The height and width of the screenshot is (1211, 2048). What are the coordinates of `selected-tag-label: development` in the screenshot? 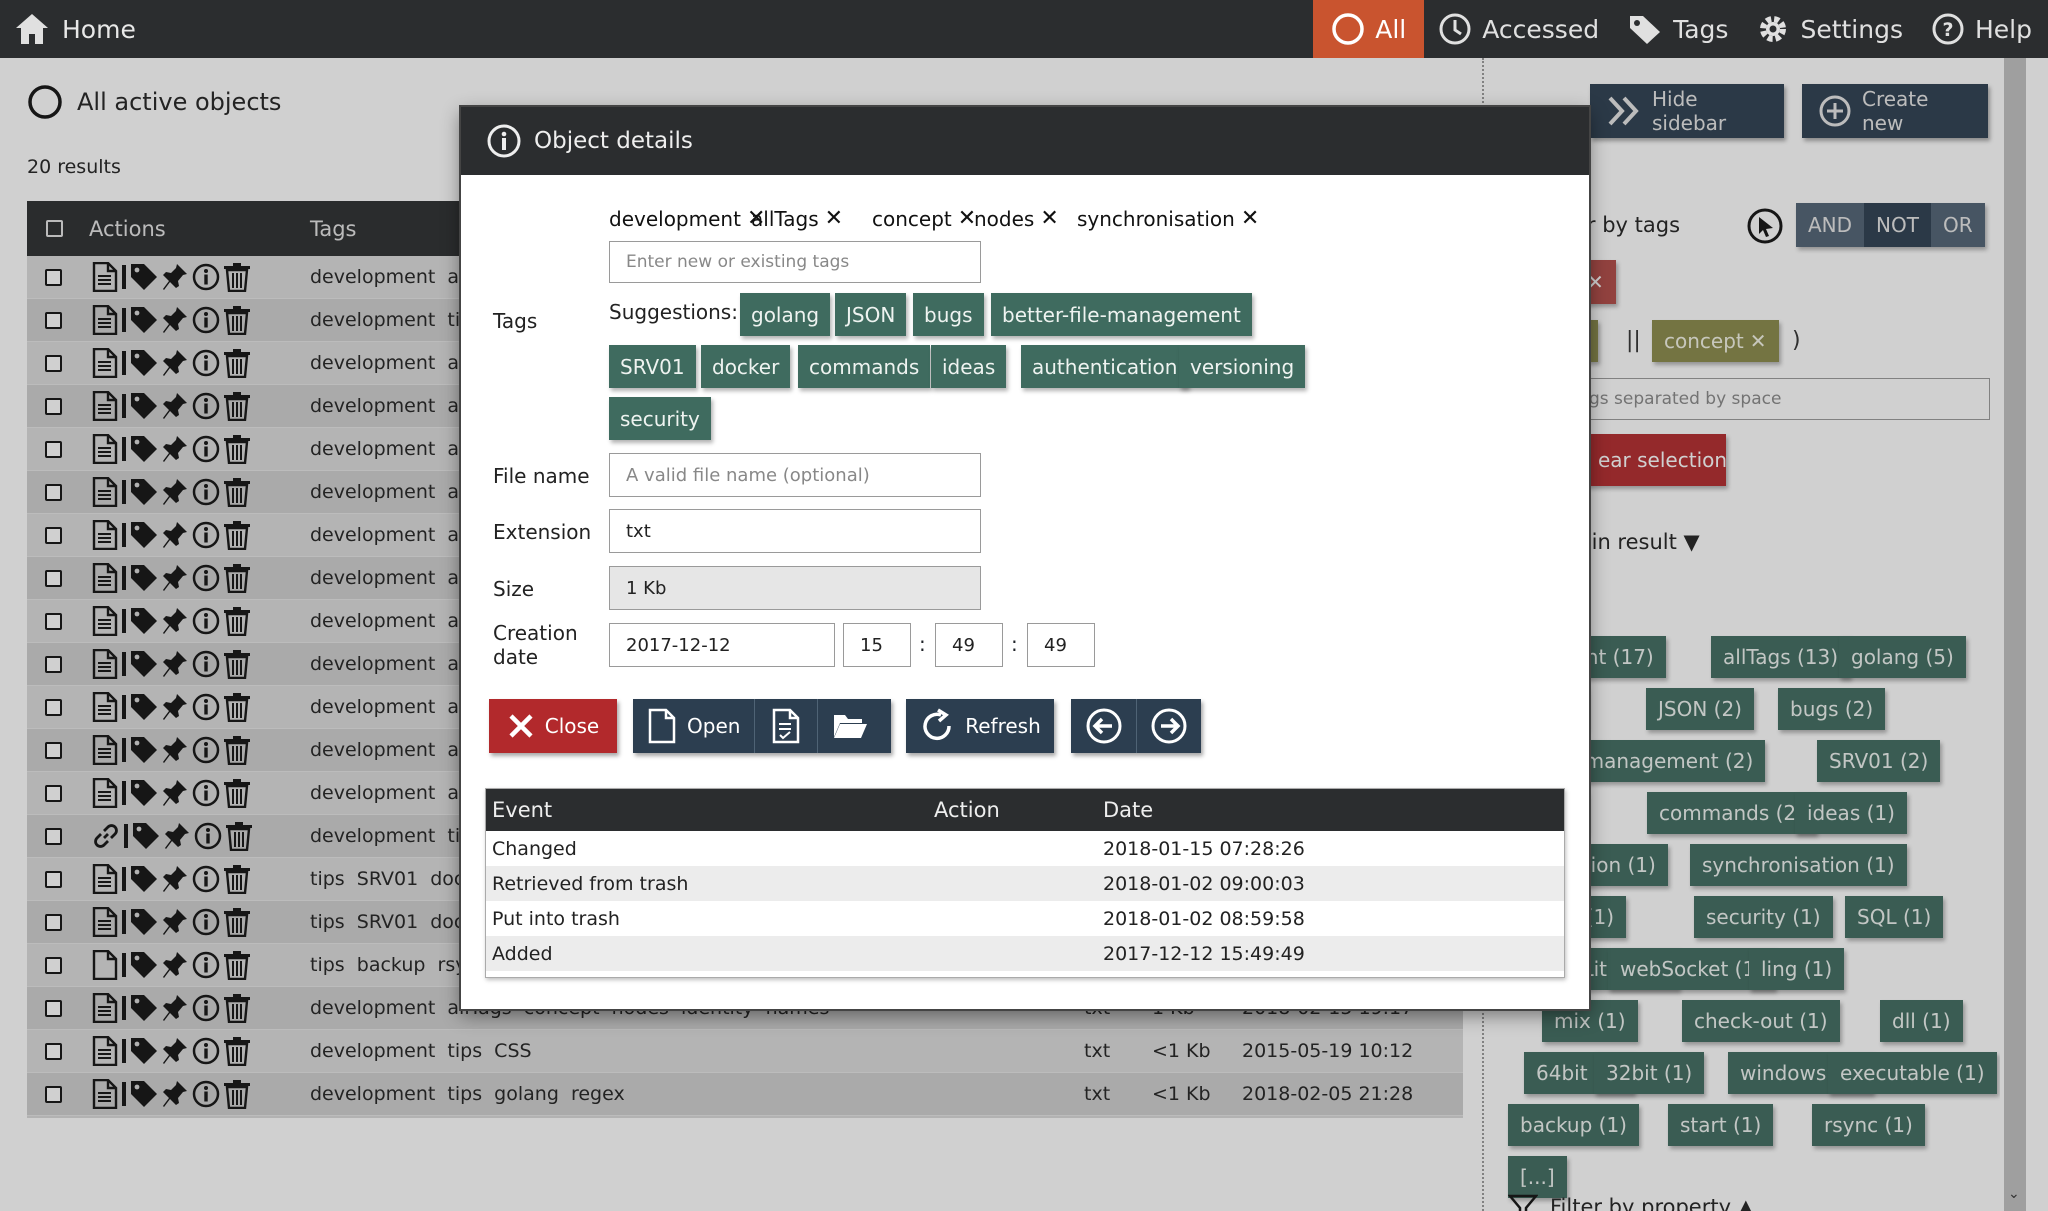 It's located at (675, 218).